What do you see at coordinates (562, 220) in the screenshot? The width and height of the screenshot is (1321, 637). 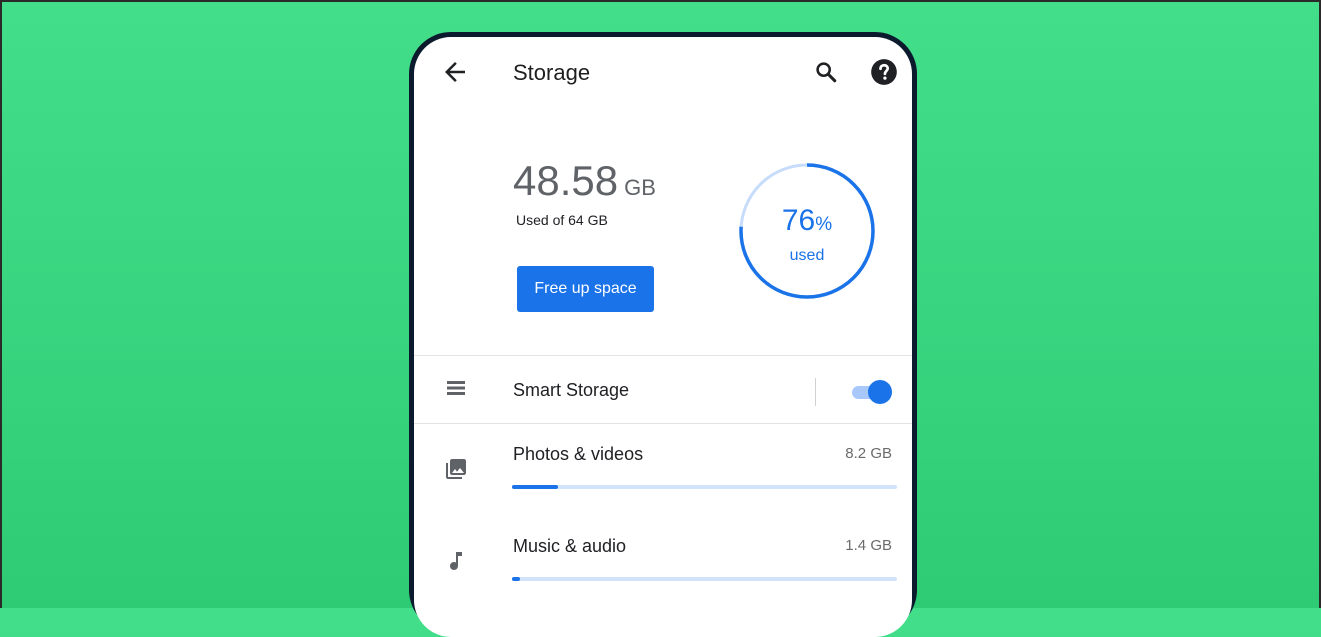 I see `used-caption: Used of 64 GB` at bounding box center [562, 220].